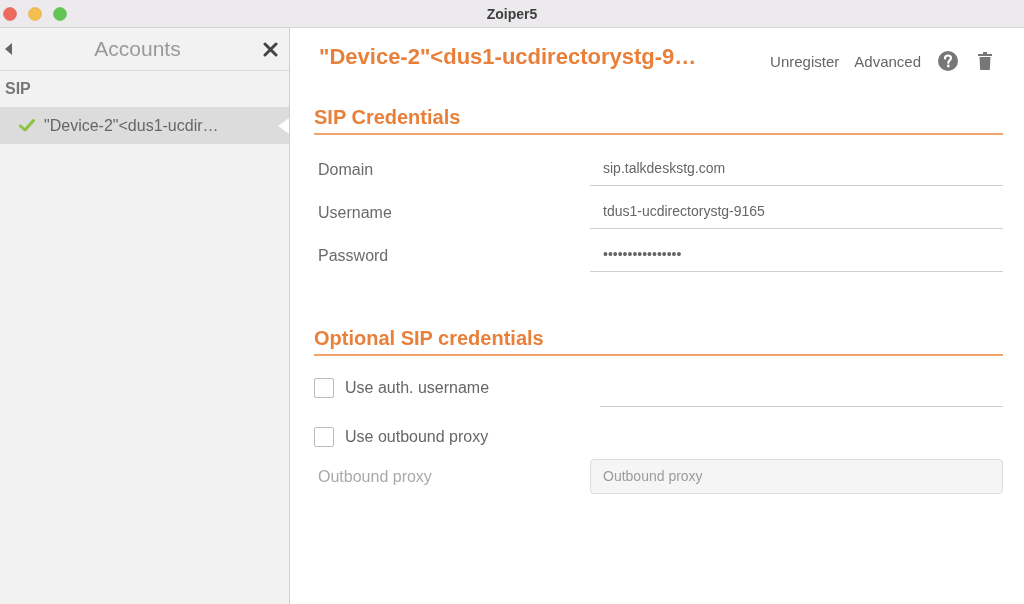 This screenshot has width=1024, height=604. Describe the element at coordinates (948, 61) in the screenshot. I see `help-icon` at that location.